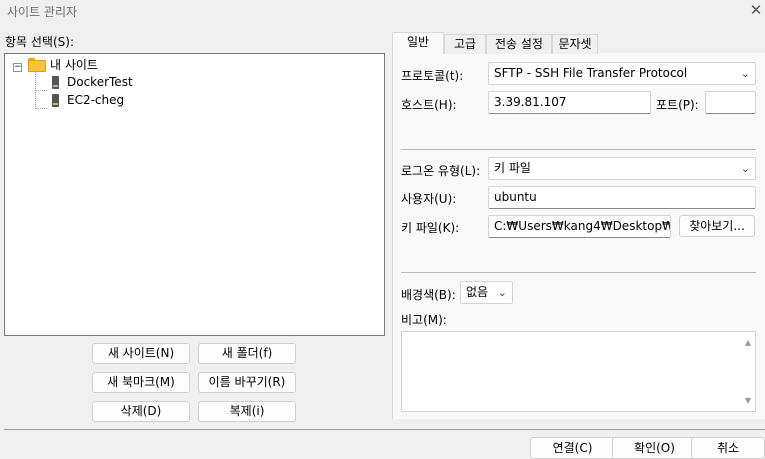 The width and height of the screenshot is (765, 459). I want to click on comment-label: 비고(M):, so click(424, 320).